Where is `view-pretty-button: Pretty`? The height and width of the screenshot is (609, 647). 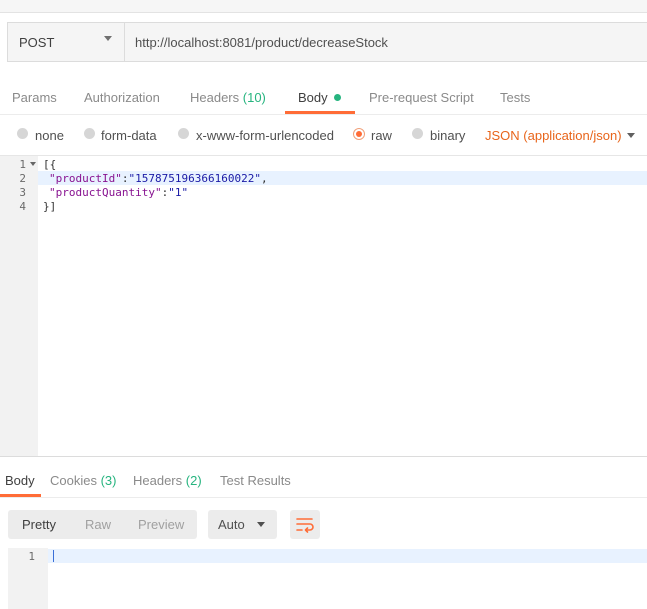
view-pretty-button: Pretty is located at coordinates (39, 524).